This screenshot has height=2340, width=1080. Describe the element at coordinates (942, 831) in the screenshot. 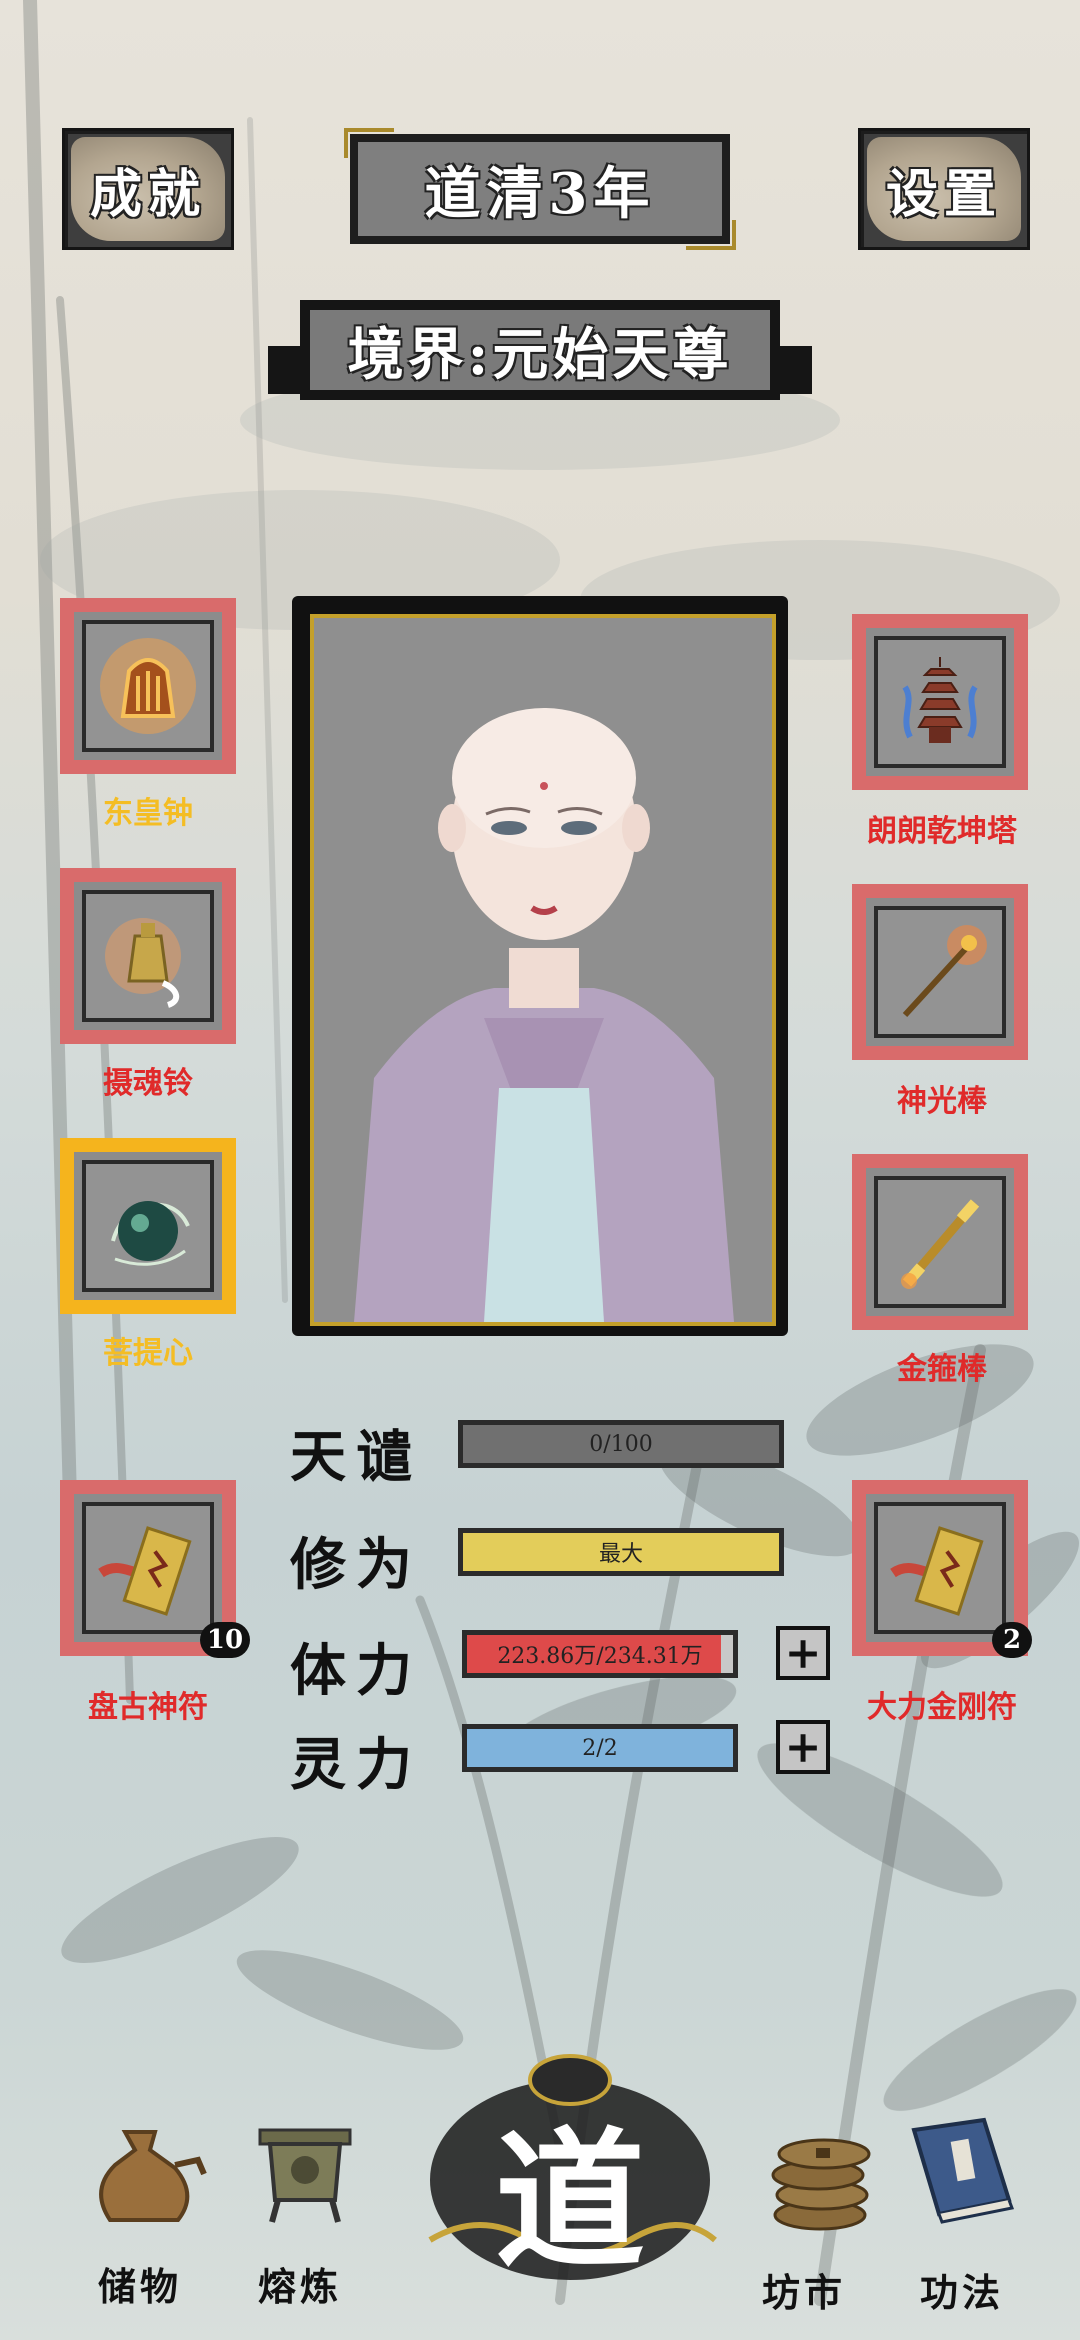

I see `equip-label-right-1: 朗朗乾坤塔` at that location.